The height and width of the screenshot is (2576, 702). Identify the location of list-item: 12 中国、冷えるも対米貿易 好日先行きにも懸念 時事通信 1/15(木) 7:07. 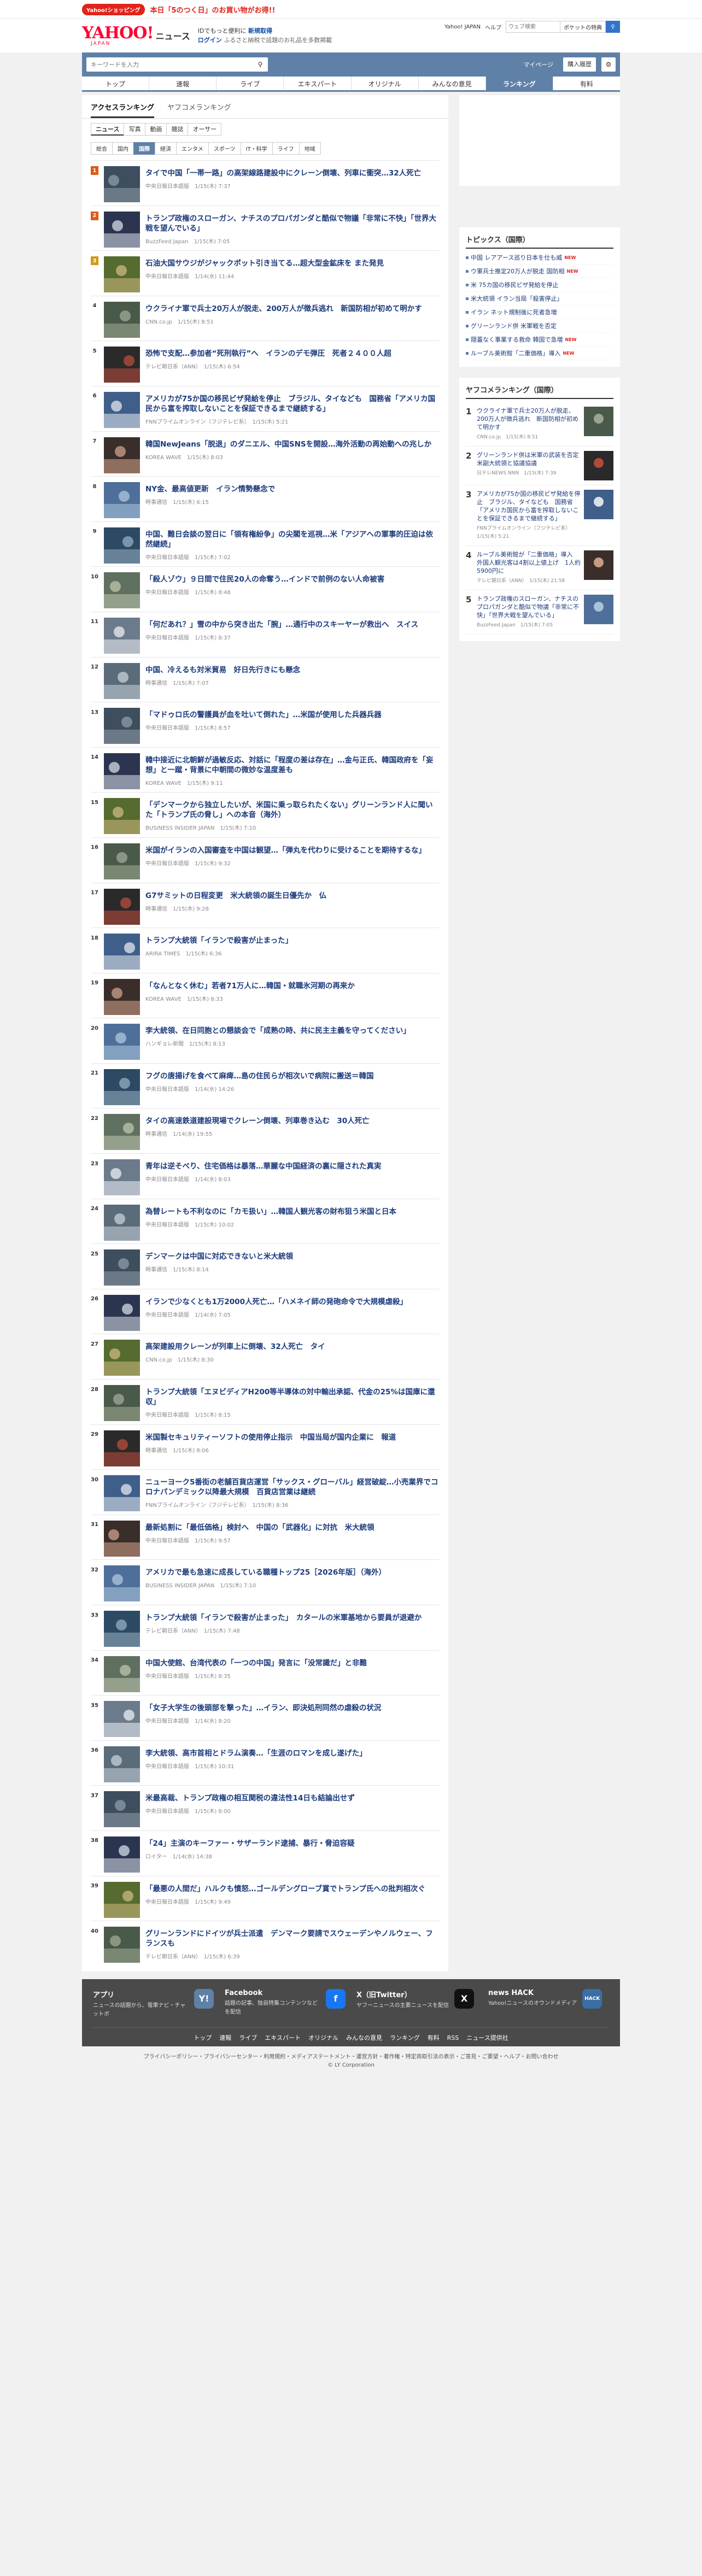
(265, 679).